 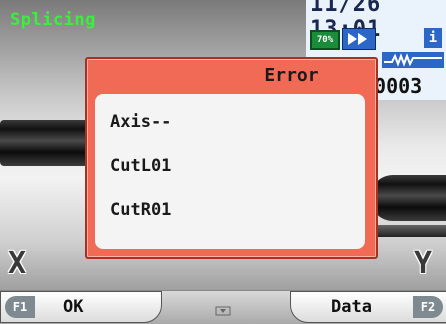 I want to click on error-message: CutL01, so click(x=141, y=166).